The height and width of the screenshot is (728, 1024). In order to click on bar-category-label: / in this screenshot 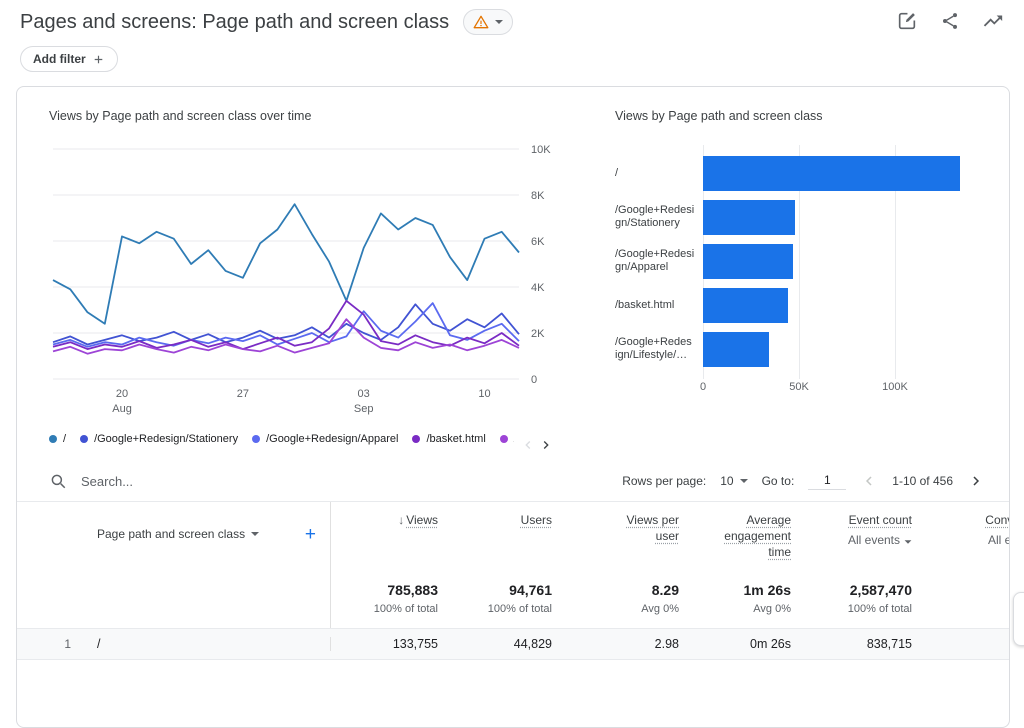, I will do `click(659, 173)`.